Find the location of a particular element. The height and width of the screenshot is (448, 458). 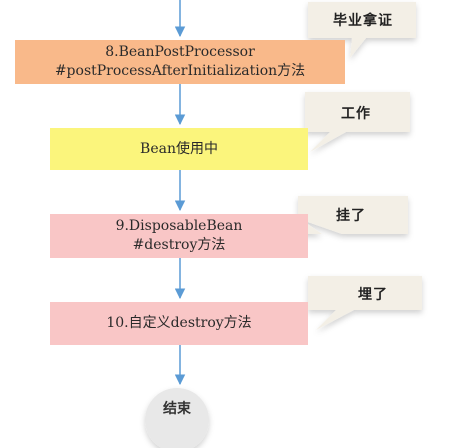

step-use-line1: Bean使用中 is located at coordinates (179, 148).